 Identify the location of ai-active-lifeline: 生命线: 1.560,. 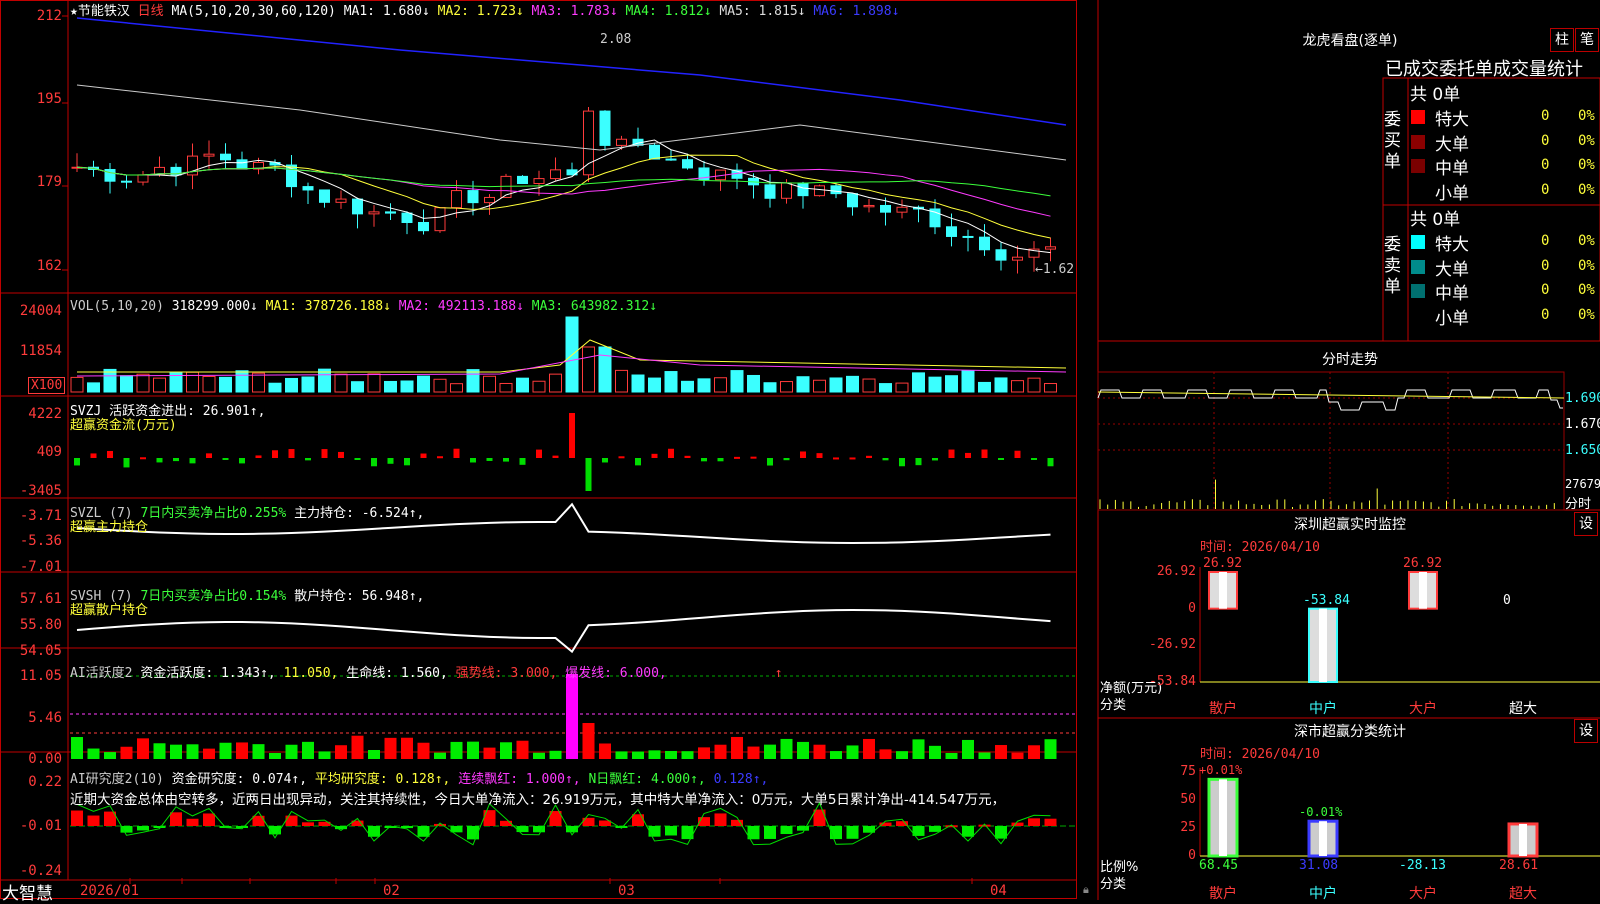
(397, 673).